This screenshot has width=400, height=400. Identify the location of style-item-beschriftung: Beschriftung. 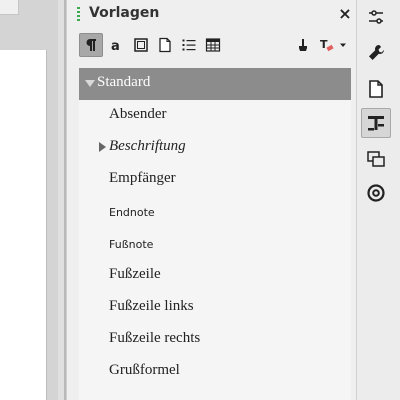
(215, 148).